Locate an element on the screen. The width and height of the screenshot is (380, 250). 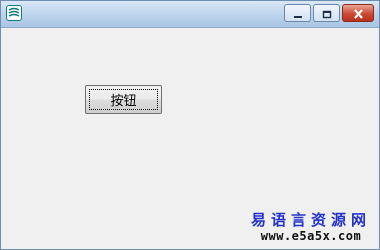
title-bar is located at coordinates (190, 14).